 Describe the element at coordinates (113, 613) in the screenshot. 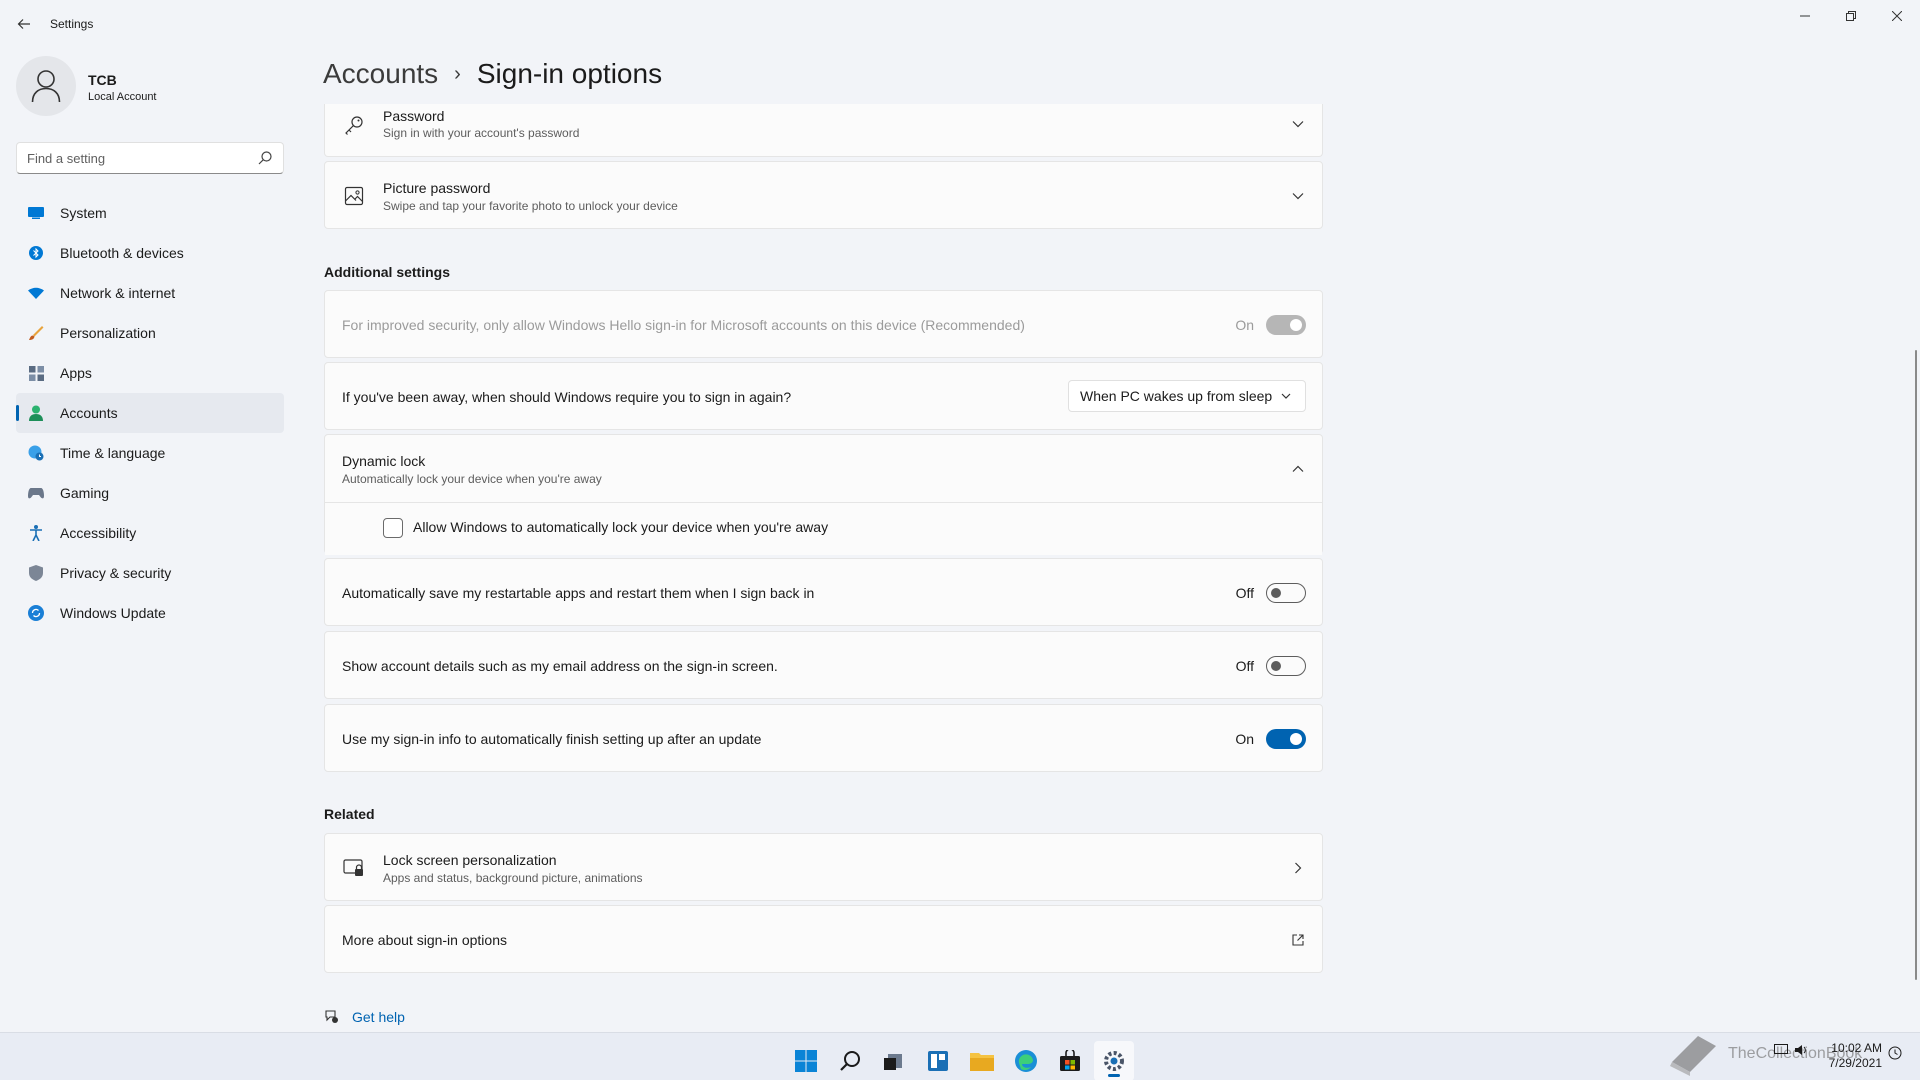

I see `sidebar-item-label: Windows Update` at that location.